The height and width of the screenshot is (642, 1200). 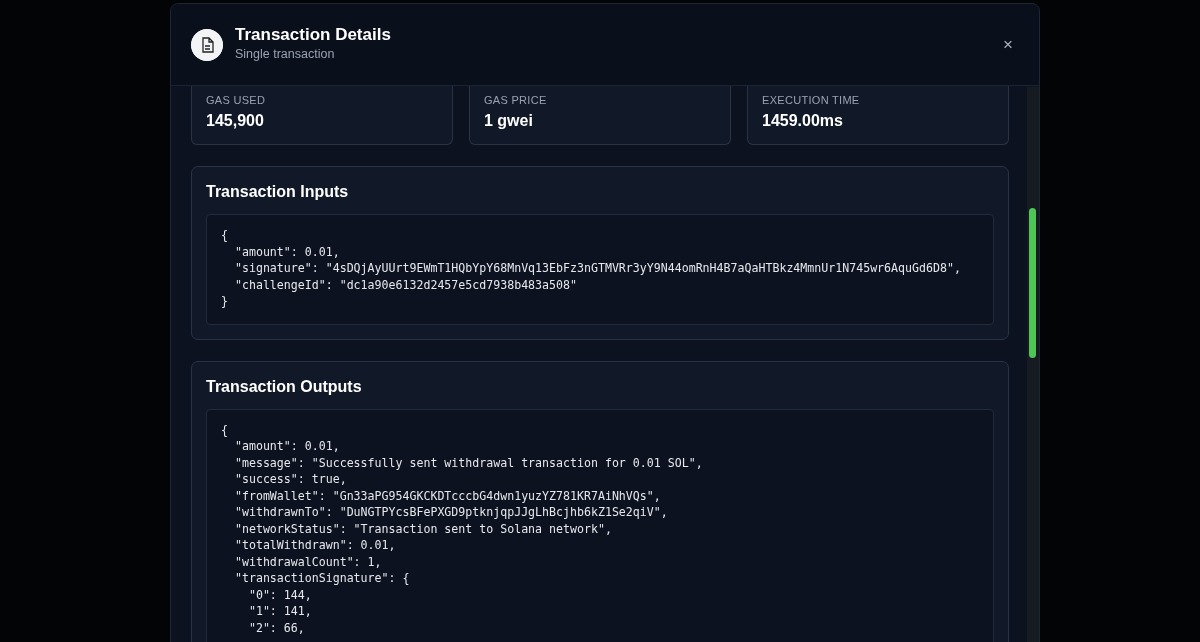 I want to click on code-line: "signature": "4sDQjAyUUrt9EWmT1HQbYpY68MnVq13EbFz3nGTMVRr3yY9N44omRnH4B7aQaHTBkz4MmnUr1N745wr6AquGd6D8",, so click(x=597, y=268).